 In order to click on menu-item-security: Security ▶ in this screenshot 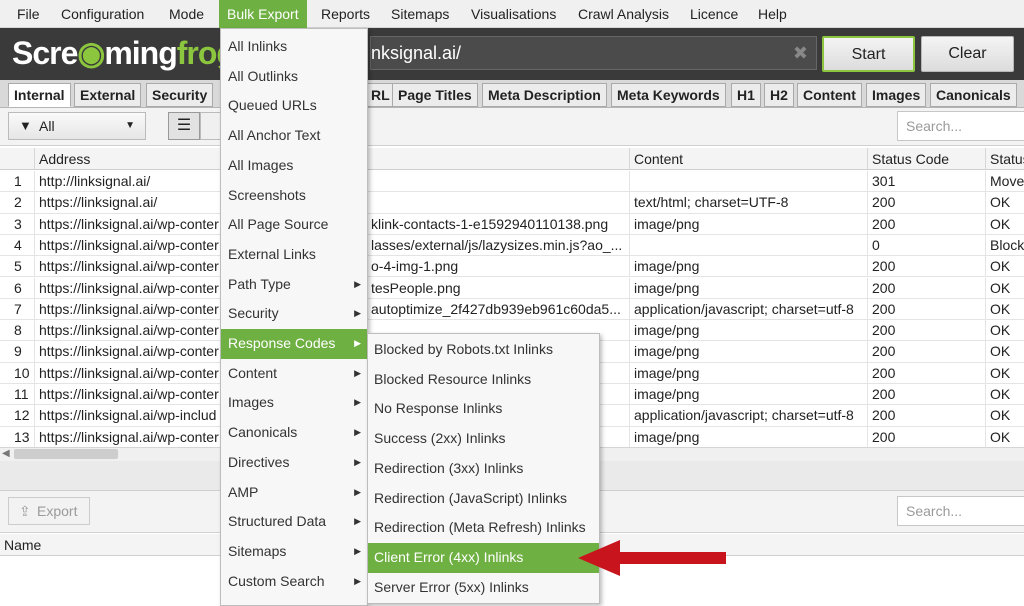, I will do `click(294, 314)`.